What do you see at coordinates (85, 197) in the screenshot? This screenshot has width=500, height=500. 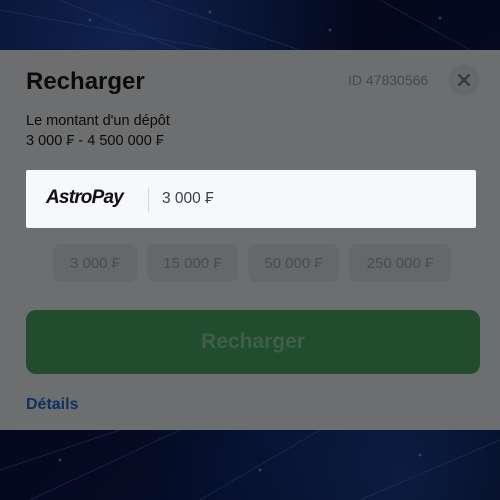 I see `astropay-logo: AstroPay` at bounding box center [85, 197].